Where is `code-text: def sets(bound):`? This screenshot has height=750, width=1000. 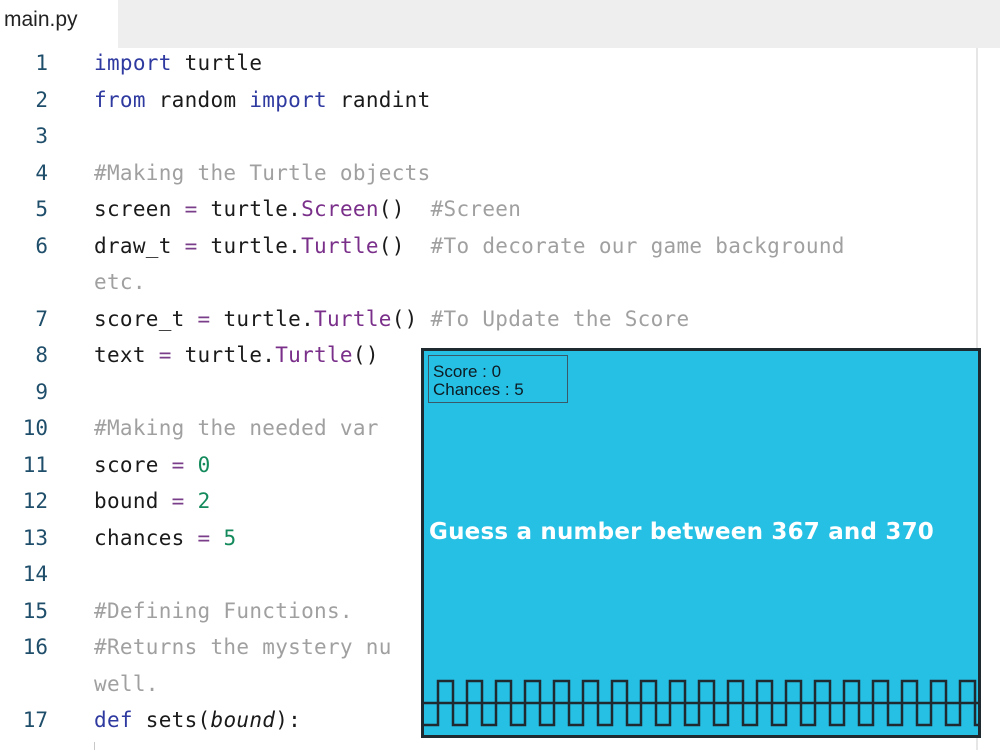
code-text: def sets(bound): is located at coordinates (198, 720).